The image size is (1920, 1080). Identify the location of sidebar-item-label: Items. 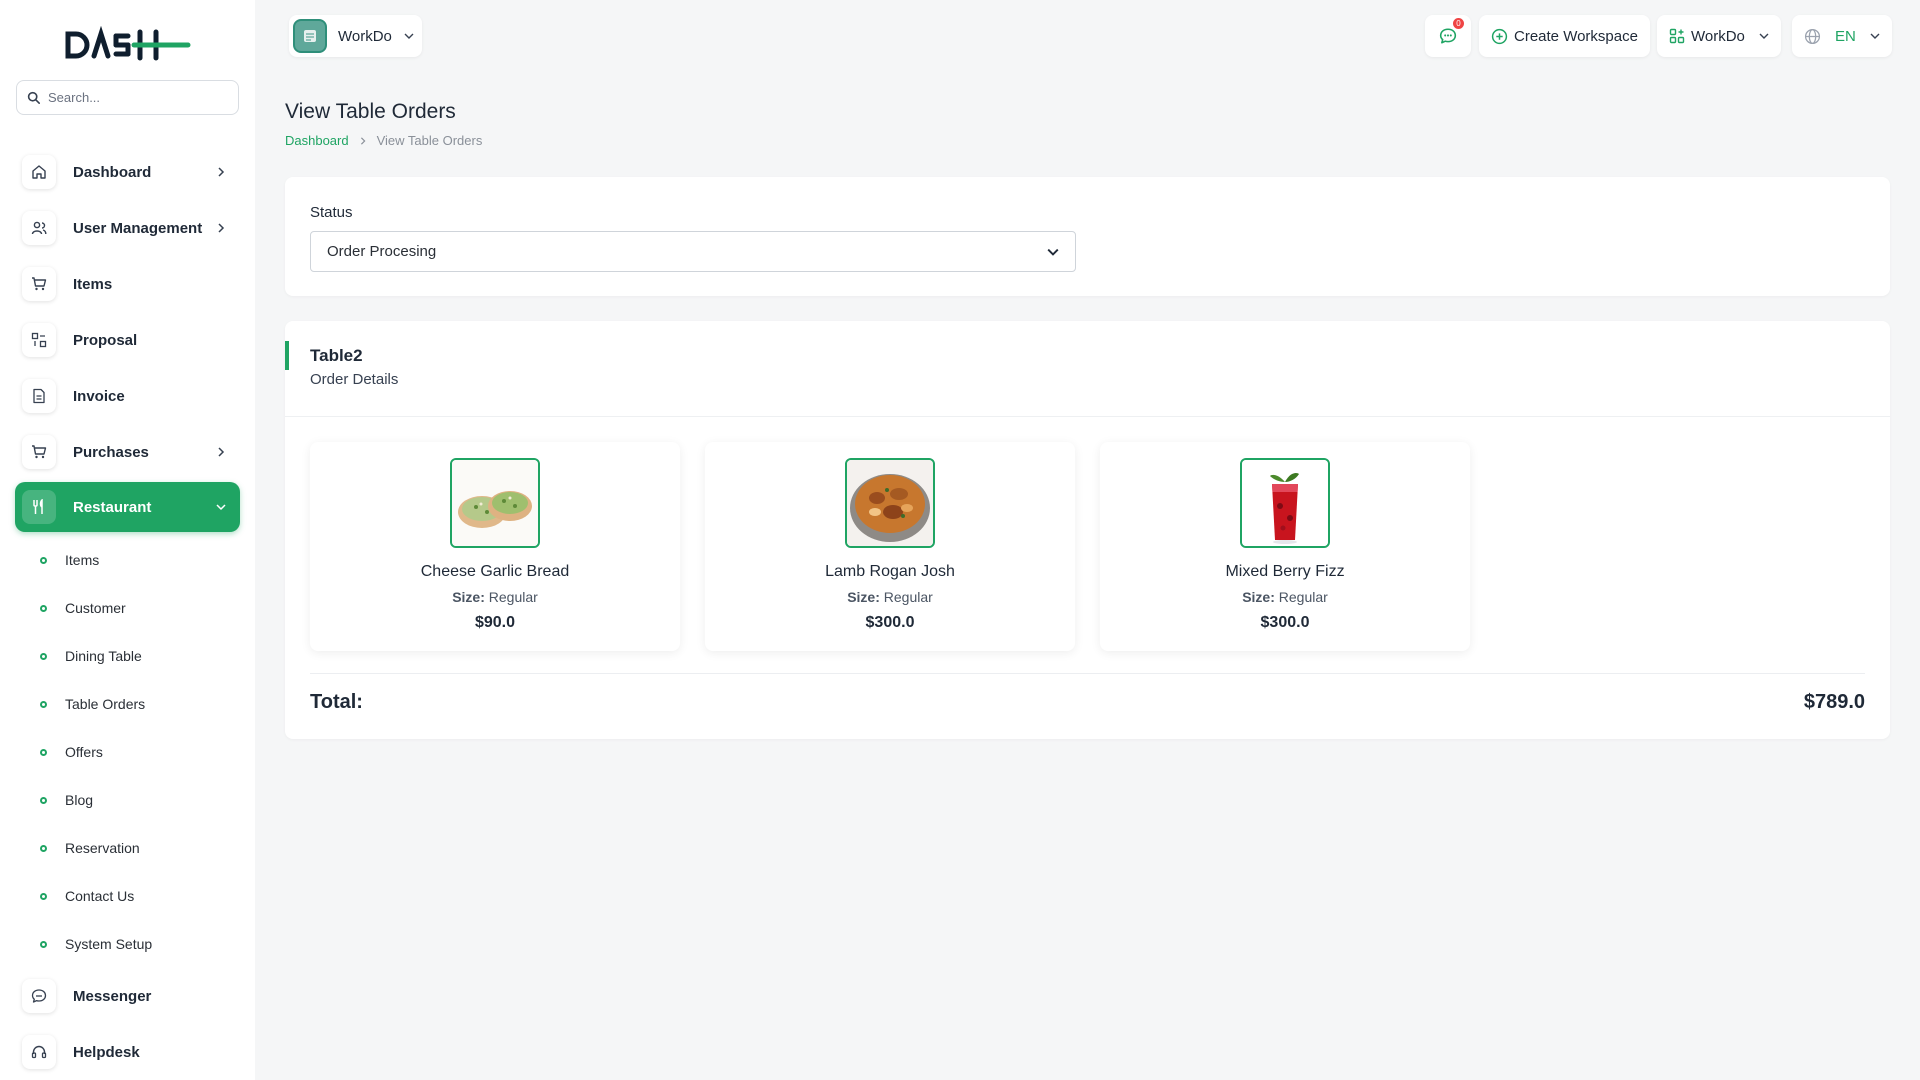
(93, 284).